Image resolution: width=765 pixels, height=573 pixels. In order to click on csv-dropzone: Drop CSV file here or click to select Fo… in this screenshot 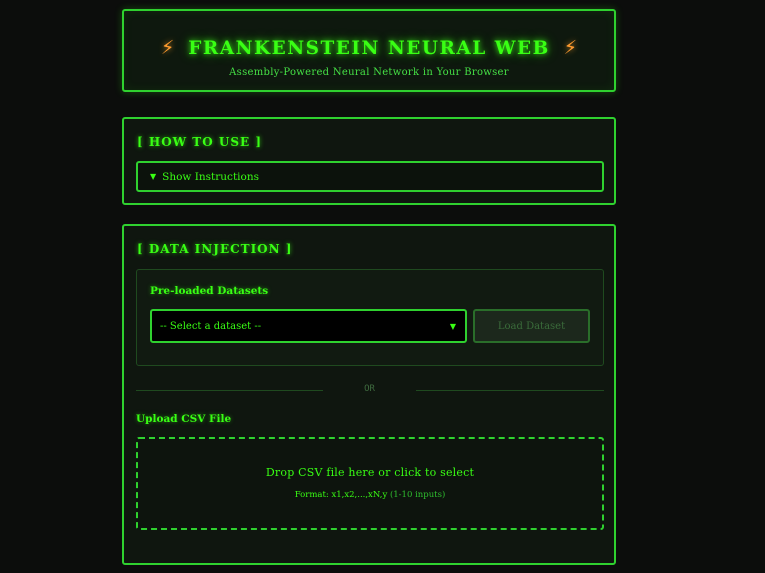, I will do `click(370, 483)`.